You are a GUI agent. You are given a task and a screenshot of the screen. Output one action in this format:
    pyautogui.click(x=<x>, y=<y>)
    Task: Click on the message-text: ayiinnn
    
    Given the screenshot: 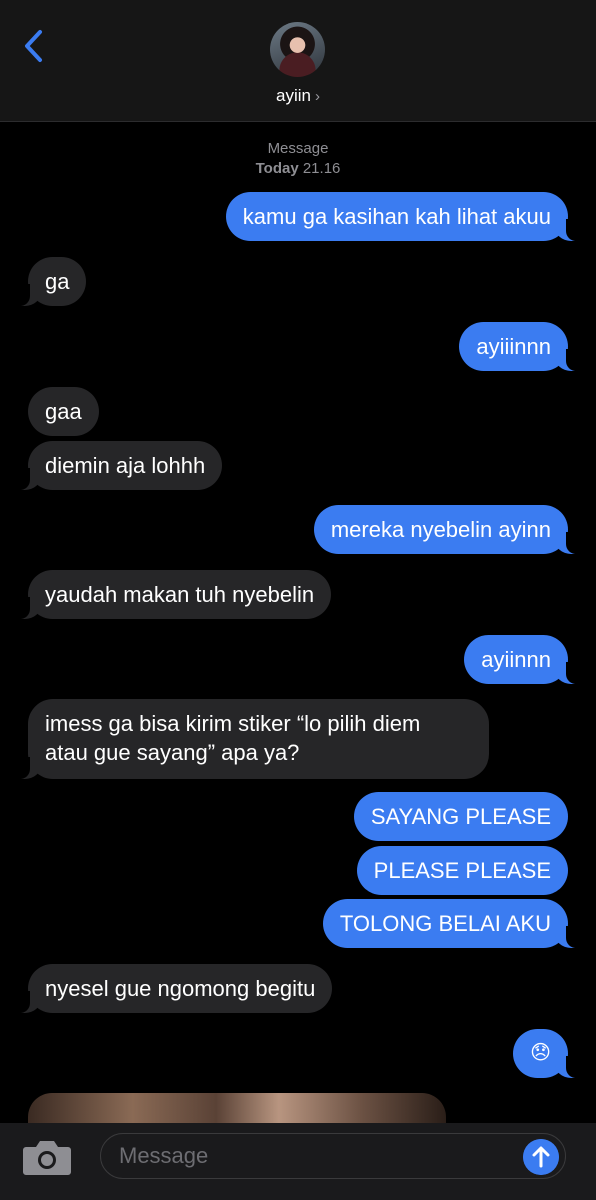 What is the action you would take?
    pyautogui.click(x=516, y=659)
    